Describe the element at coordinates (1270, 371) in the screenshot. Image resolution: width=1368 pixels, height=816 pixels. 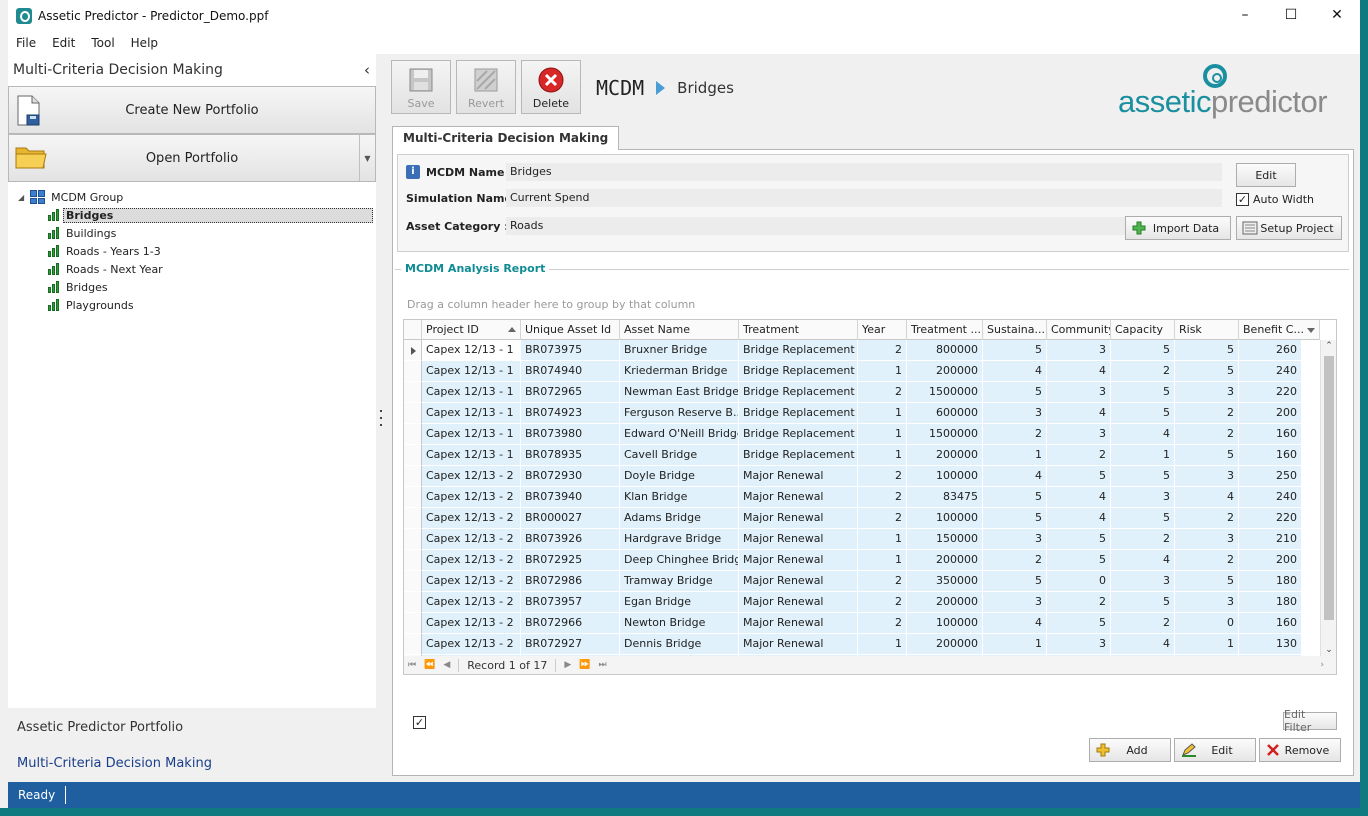
I see `table-cell: 240` at that location.